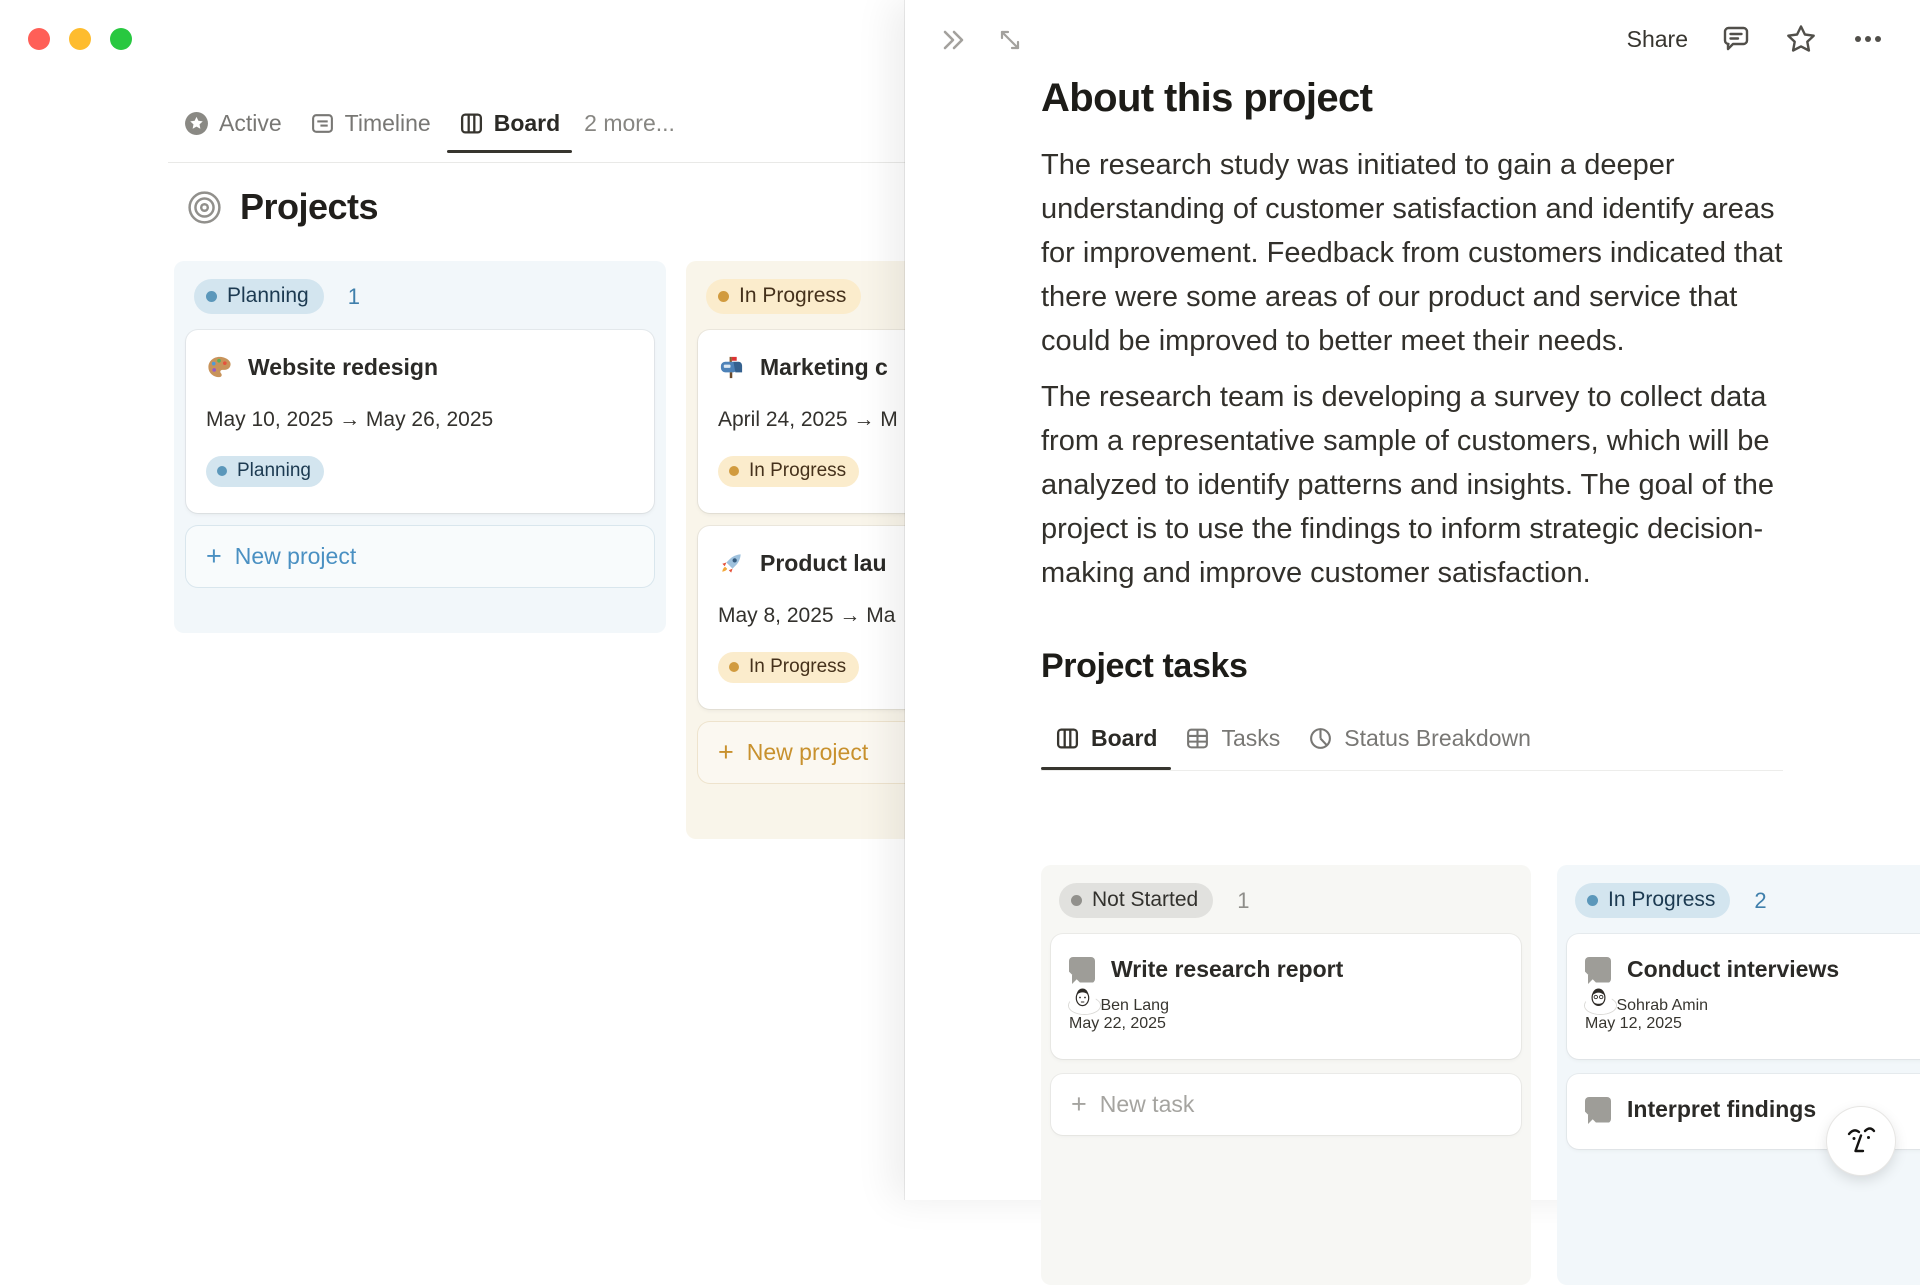 Image resolution: width=1920 pixels, height=1285 pixels. What do you see at coordinates (1227, 969) in the screenshot?
I see `task-title: Write research report` at bounding box center [1227, 969].